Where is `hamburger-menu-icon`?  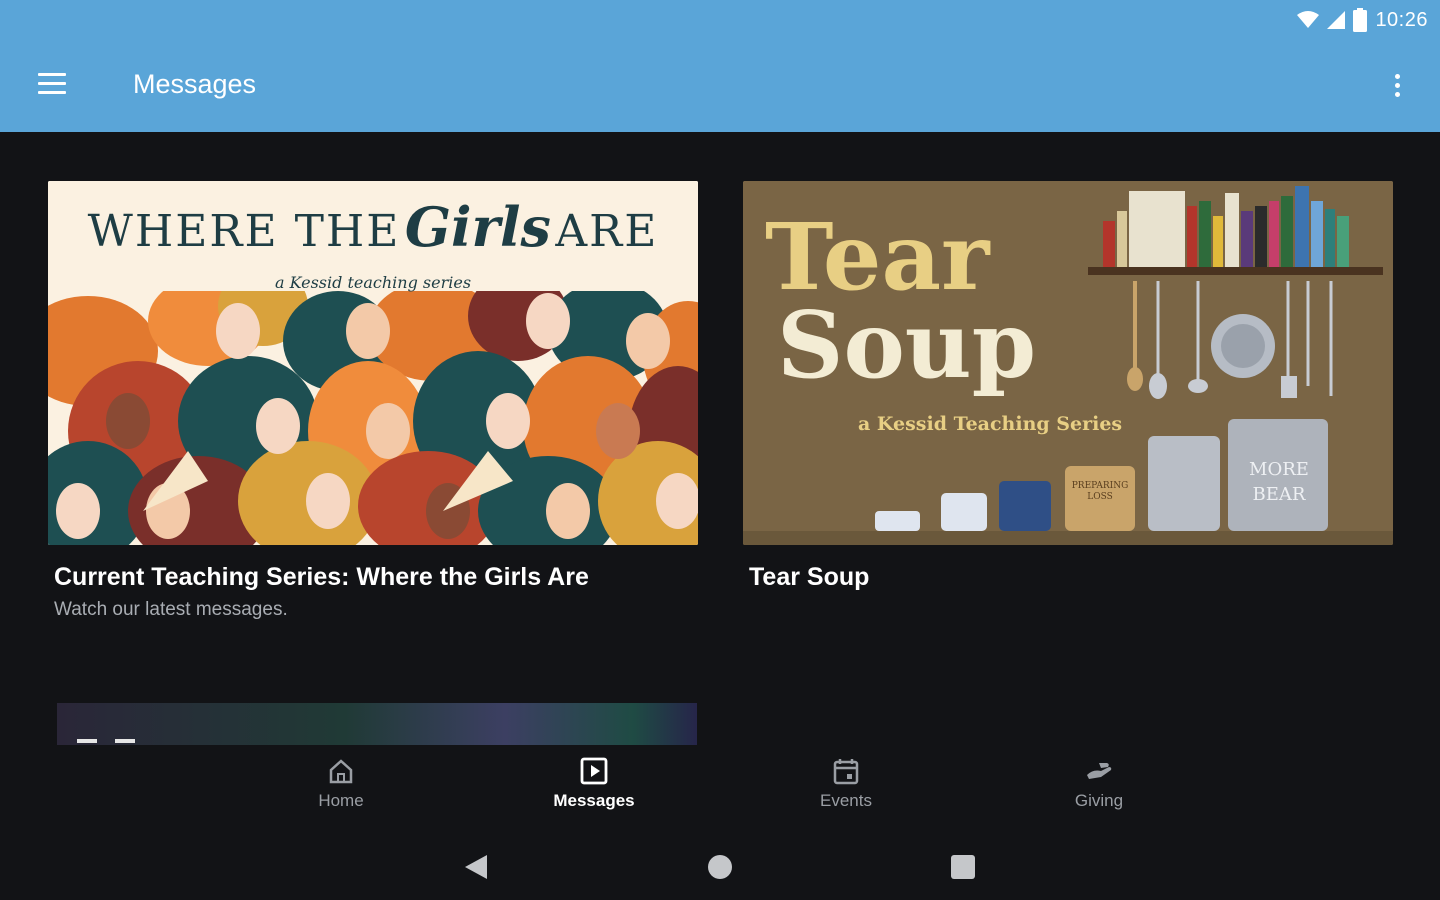 hamburger-menu-icon is located at coordinates (54, 86).